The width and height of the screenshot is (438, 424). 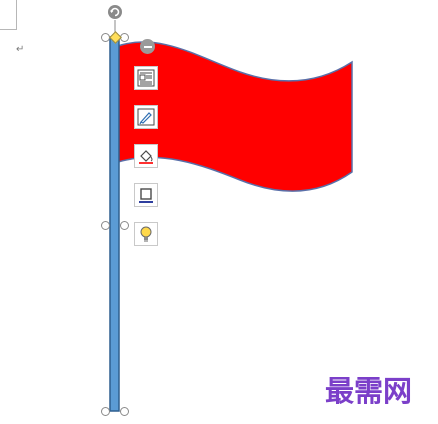 What do you see at coordinates (105, 411) in the screenshot?
I see `resize-handle-bottom-left` at bounding box center [105, 411].